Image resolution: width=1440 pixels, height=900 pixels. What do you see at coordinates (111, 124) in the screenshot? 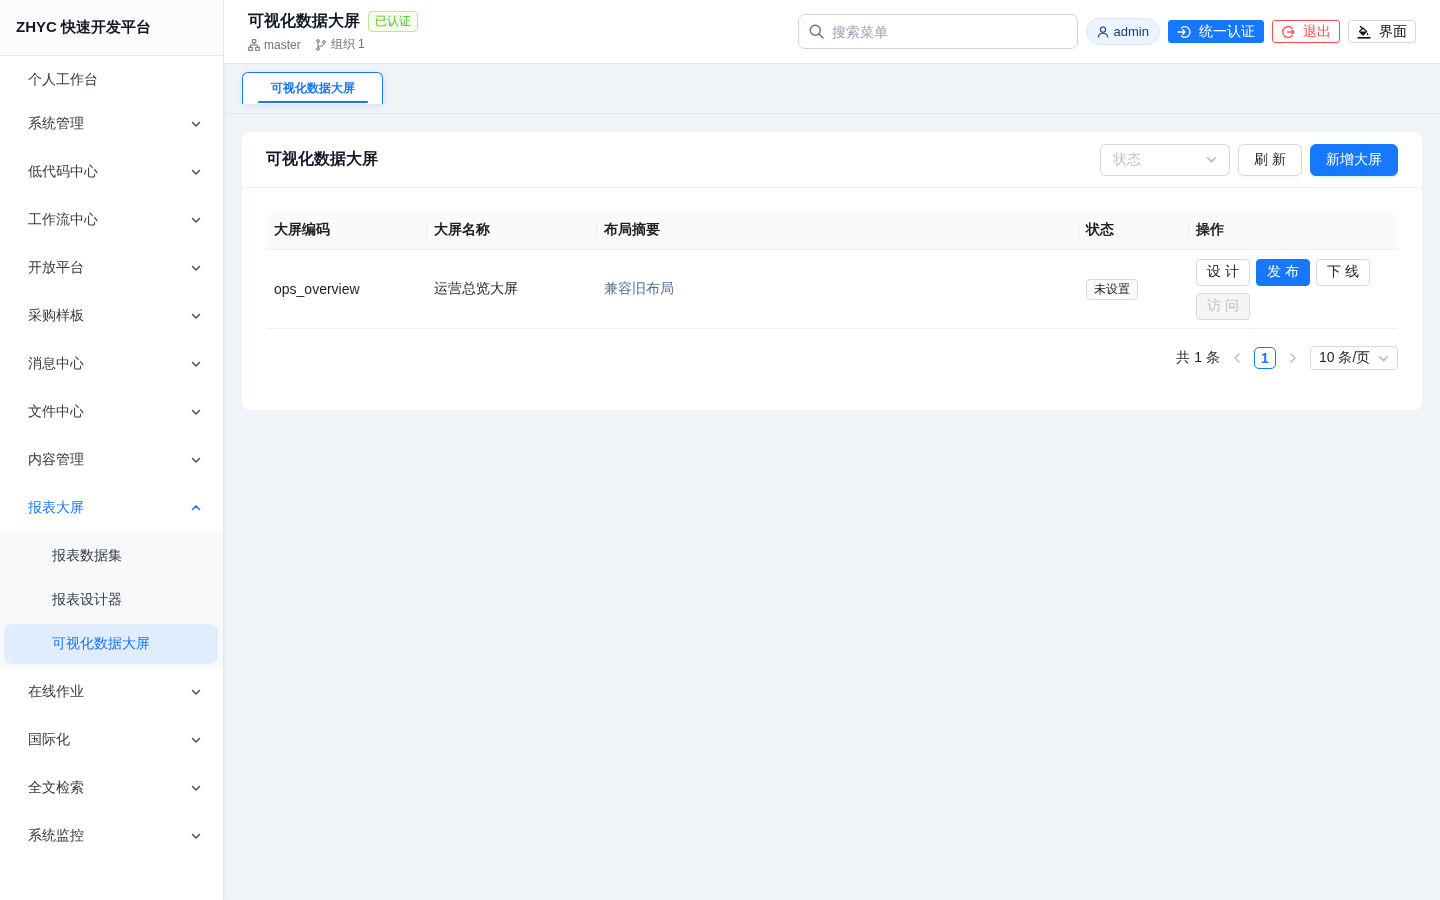
I see `menu-group: 系统管理` at bounding box center [111, 124].